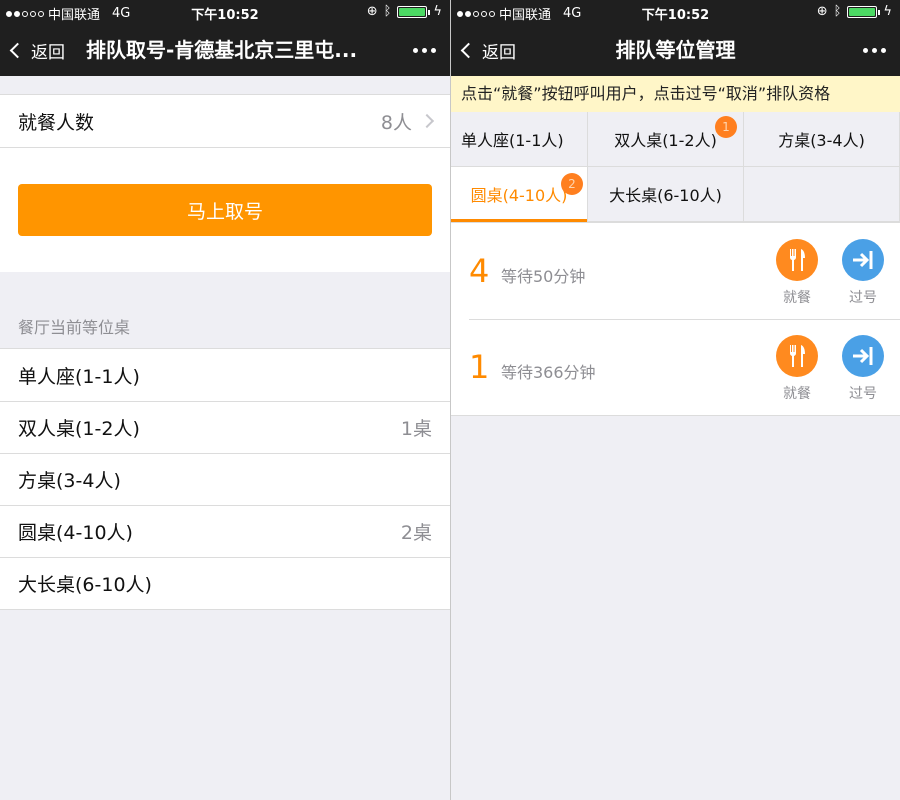  What do you see at coordinates (675, 94) in the screenshot?
I see `notice-bar: 点击“就餐”按钮呼叫用户，点击过号“取消”排队资格` at bounding box center [675, 94].